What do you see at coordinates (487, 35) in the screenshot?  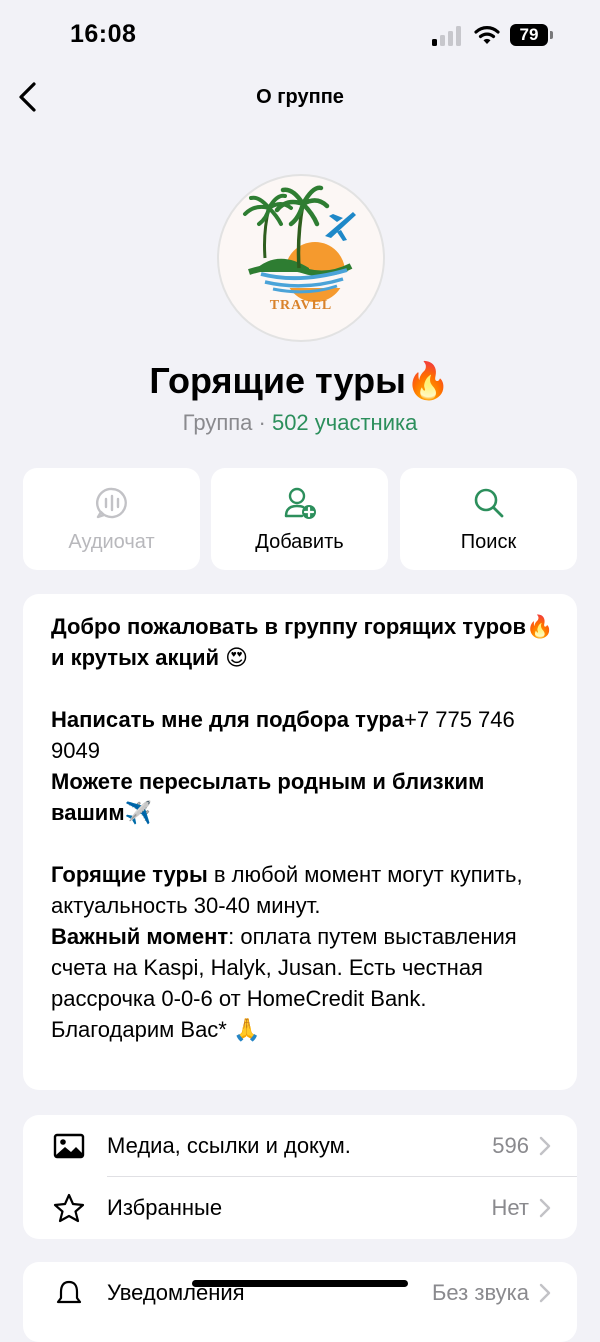 I see `wifi-icon` at bounding box center [487, 35].